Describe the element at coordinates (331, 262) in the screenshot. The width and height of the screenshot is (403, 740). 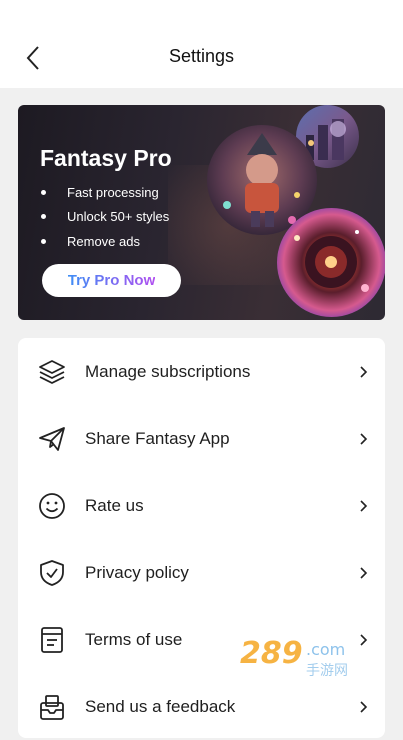
I see `cosmic-orb-artwork` at that location.